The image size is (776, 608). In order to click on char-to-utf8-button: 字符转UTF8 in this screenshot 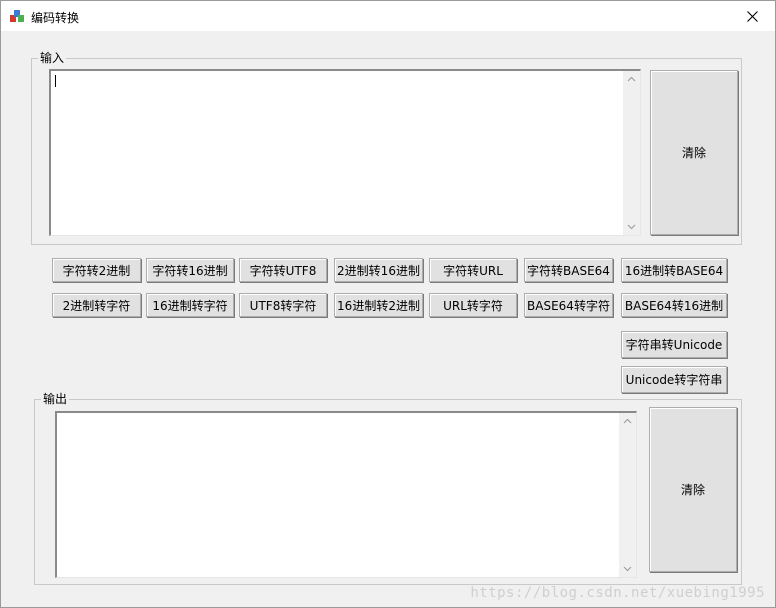, I will do `click(283, 270)`.